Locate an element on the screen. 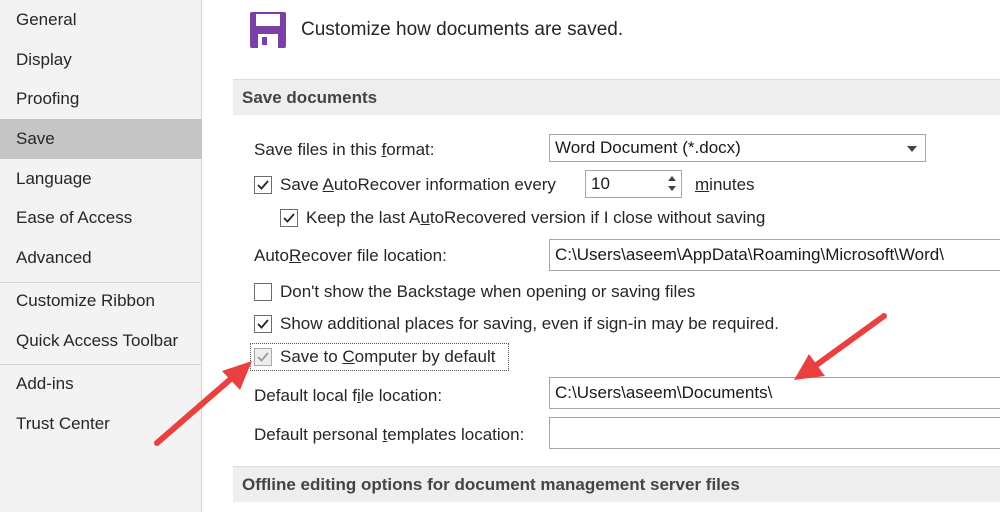 The height and width of the screenshot is (512, 1000). keep-last-version-checkbox is located at coordinates (289, 218).